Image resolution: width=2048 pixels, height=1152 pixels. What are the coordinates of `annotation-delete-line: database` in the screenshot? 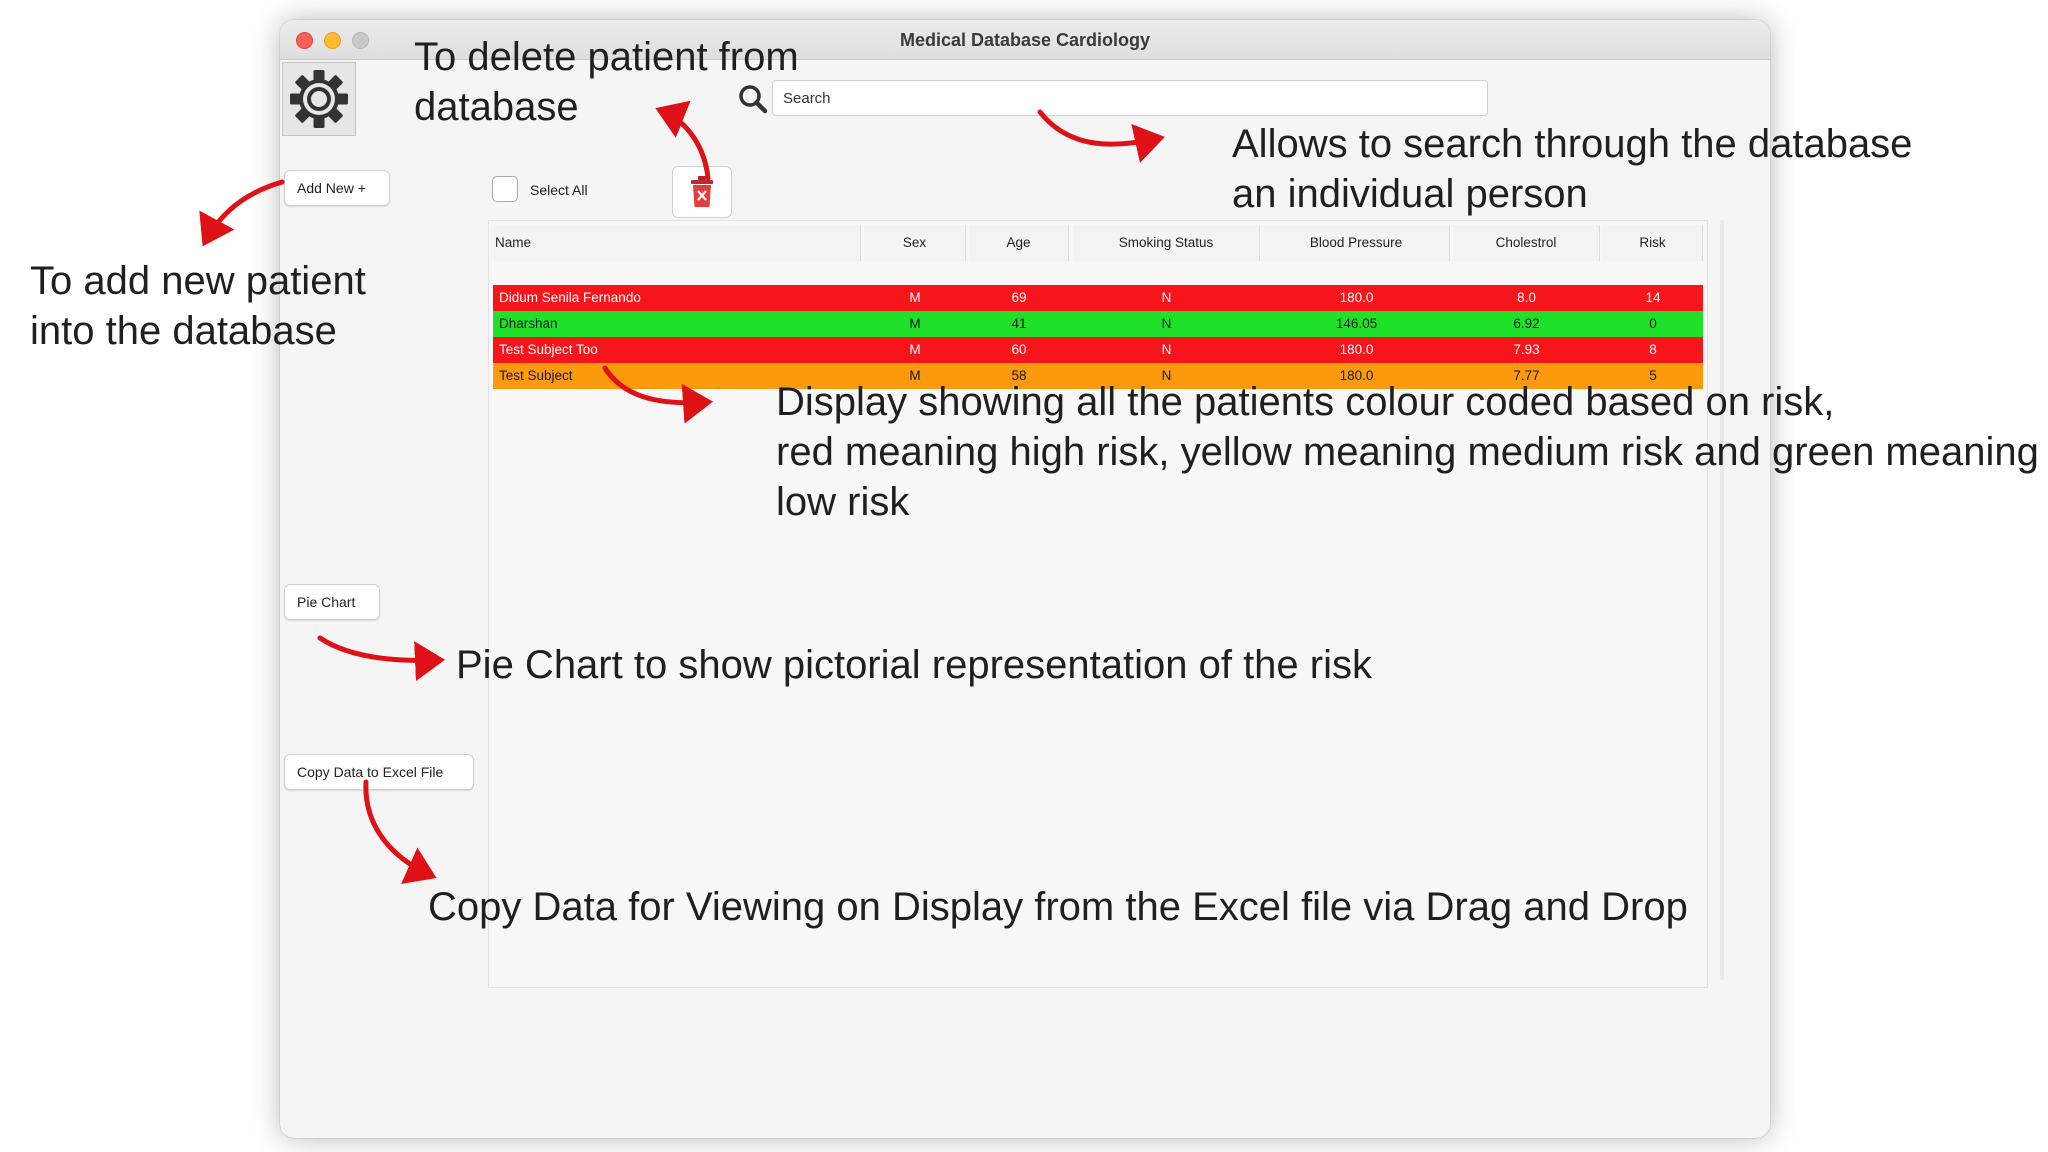 It's located at (496, 107).